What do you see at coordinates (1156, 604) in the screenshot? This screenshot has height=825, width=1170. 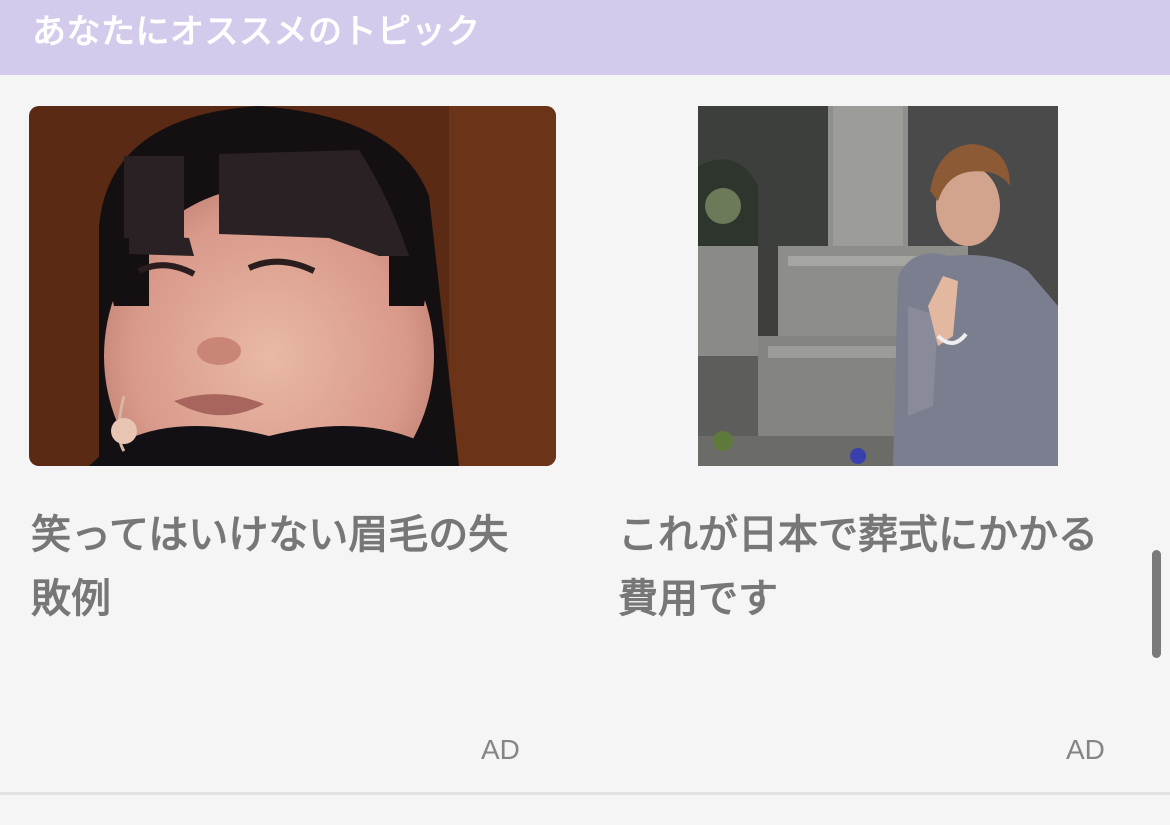 I see `vertical-scrollbar` at bounding box center [1156, 604].